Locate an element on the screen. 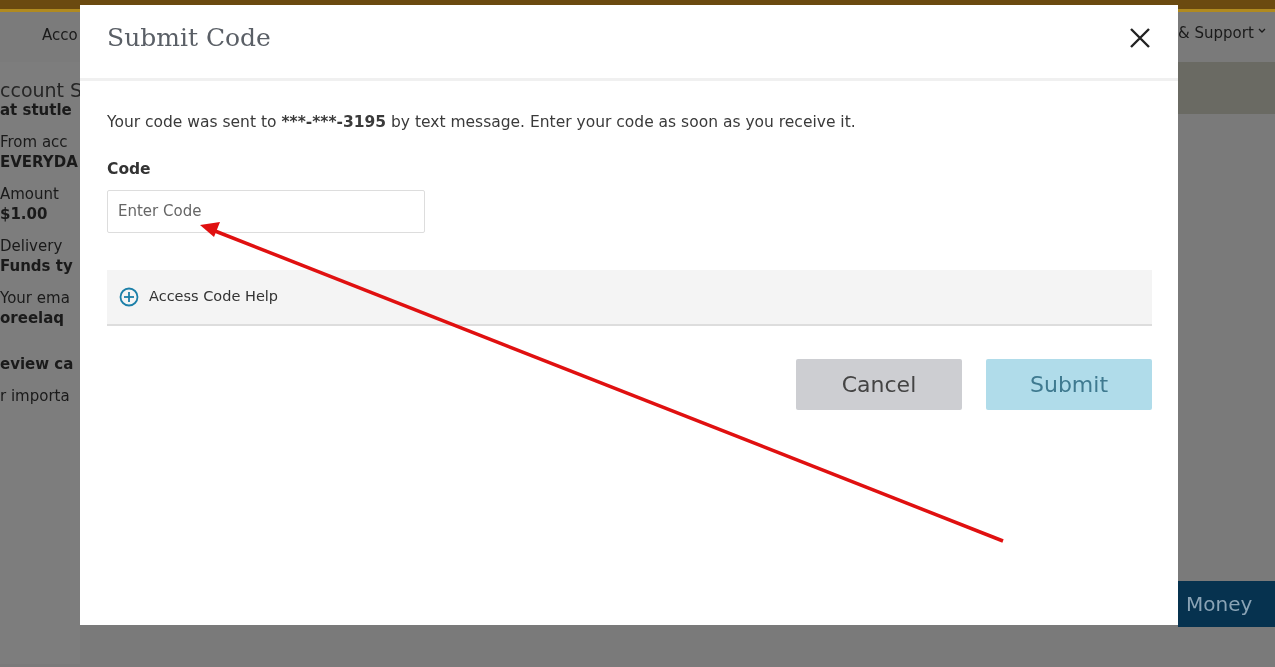  nav-link: & Support is located at coordinates (1216, 33).